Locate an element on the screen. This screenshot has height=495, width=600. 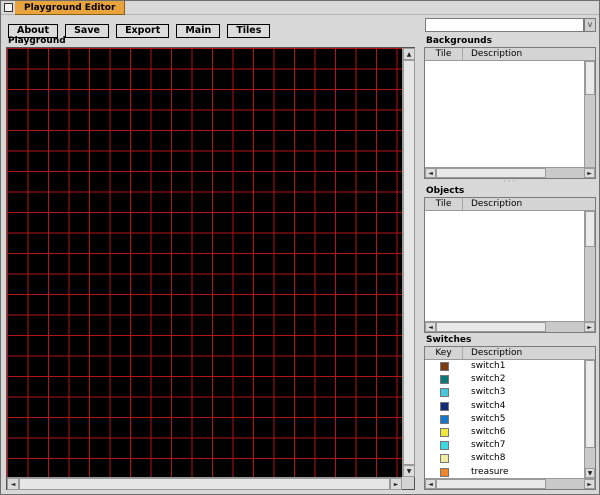
switches-hscrollbar: ◄ ► is located at coordinates (510, 483).